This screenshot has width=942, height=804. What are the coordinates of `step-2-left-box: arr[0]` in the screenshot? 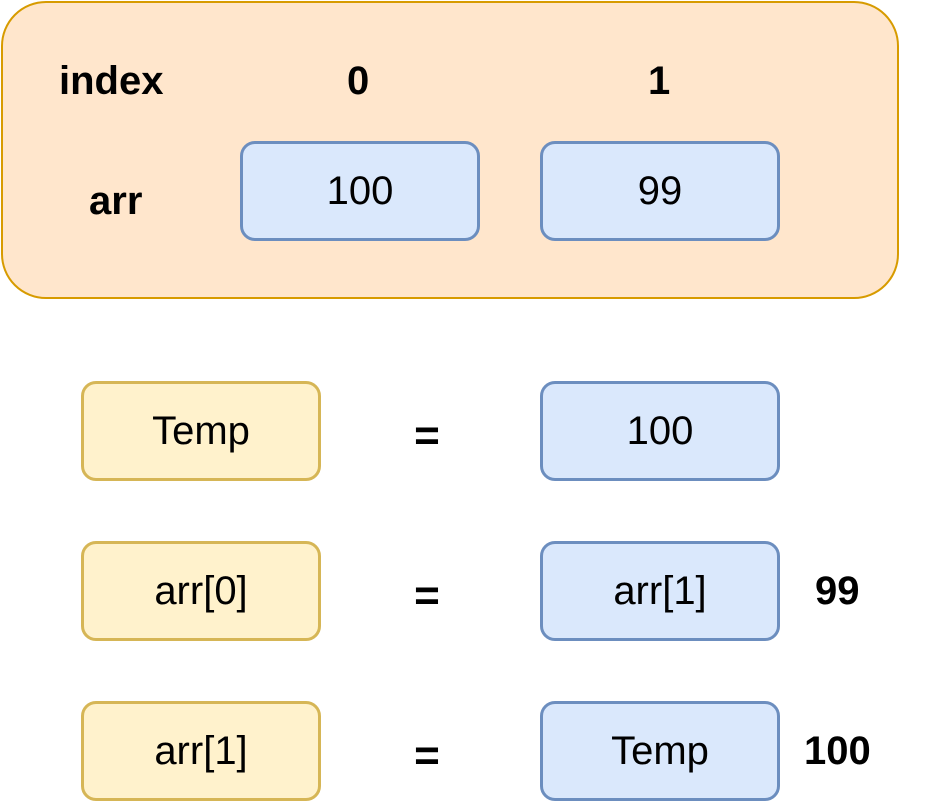 It's located at (201, 591).